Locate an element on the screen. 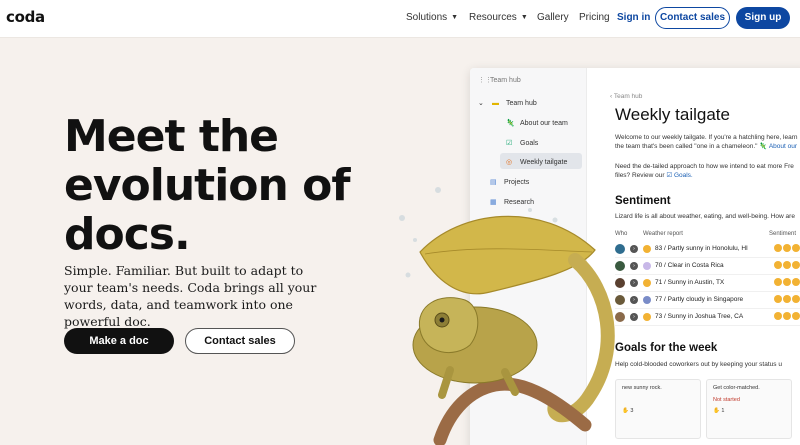 The image size is (800, 445). sign-in-link: Sign in is located at coordinates (633, 17).